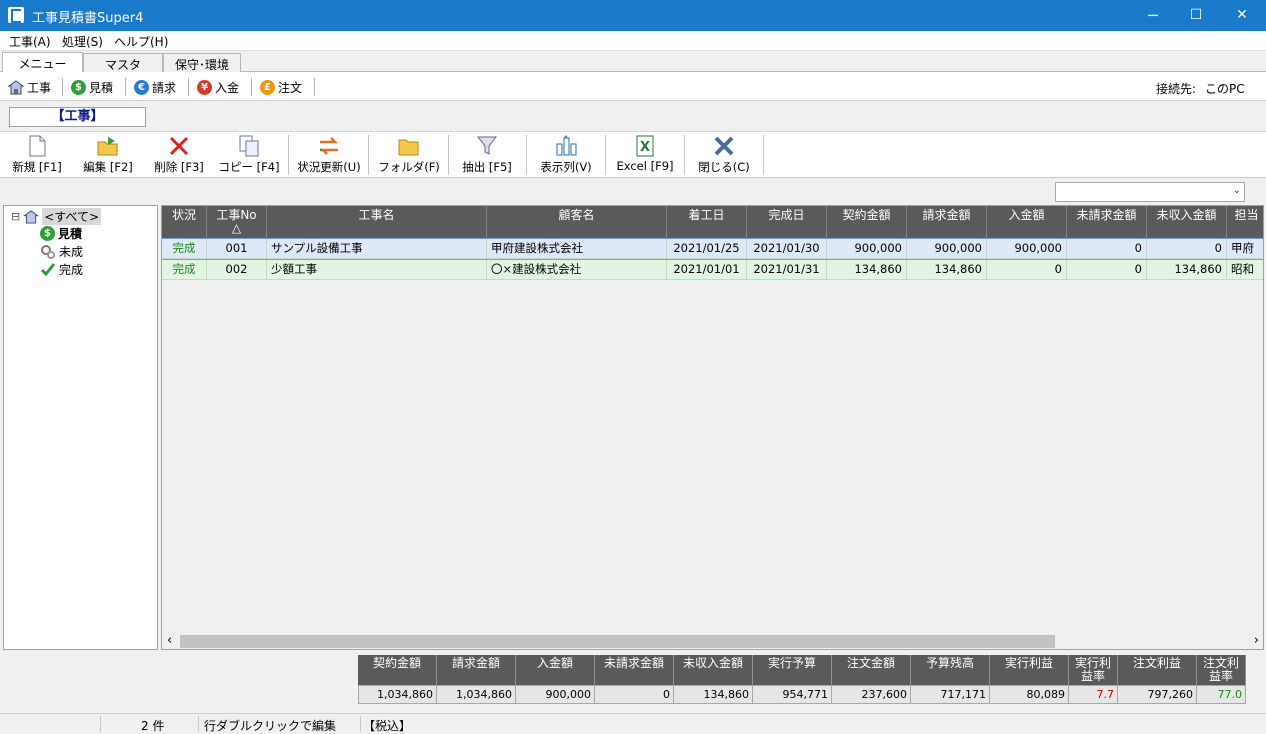 The image size is (1266, 734). I want to click on summary-value: 7.7, so click(1093, 694).